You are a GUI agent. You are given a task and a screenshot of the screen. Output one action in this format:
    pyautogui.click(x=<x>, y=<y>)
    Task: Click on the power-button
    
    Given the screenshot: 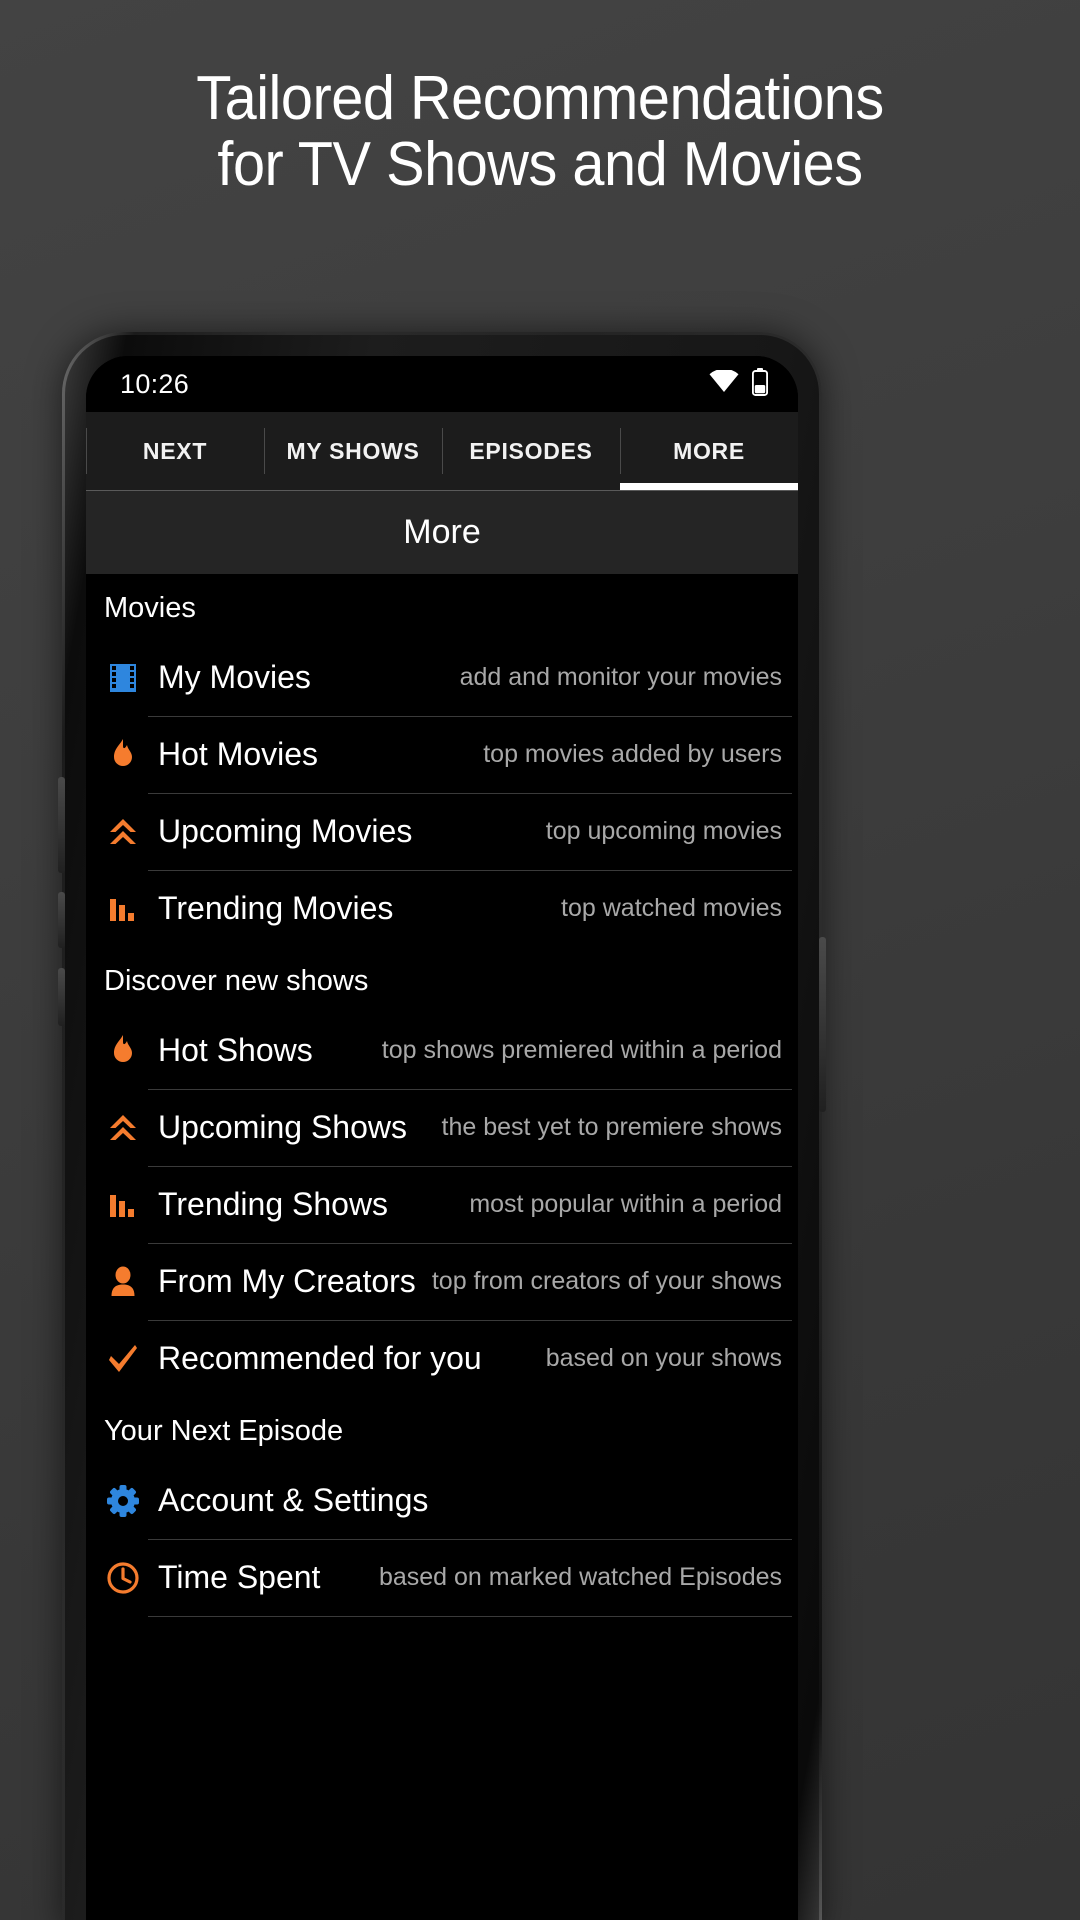 What is the action you would take?
    pyautogui.click(x=822, y=1024)
    